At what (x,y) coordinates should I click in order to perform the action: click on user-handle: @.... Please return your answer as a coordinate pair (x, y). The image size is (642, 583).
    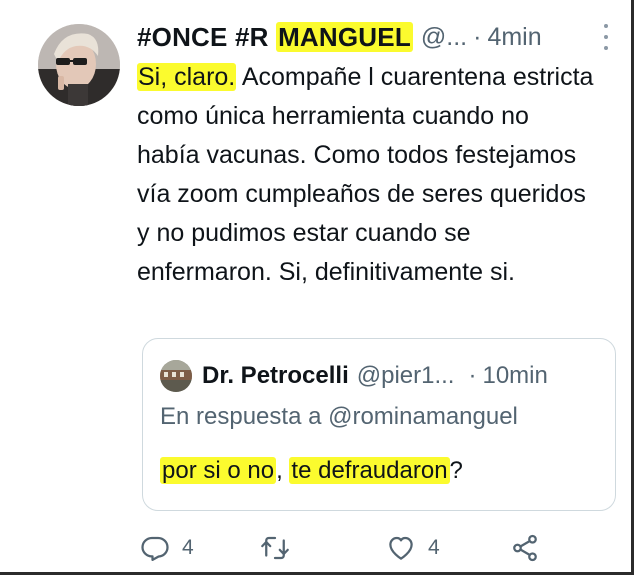
    Looking at the image, I should click on (444, 37).